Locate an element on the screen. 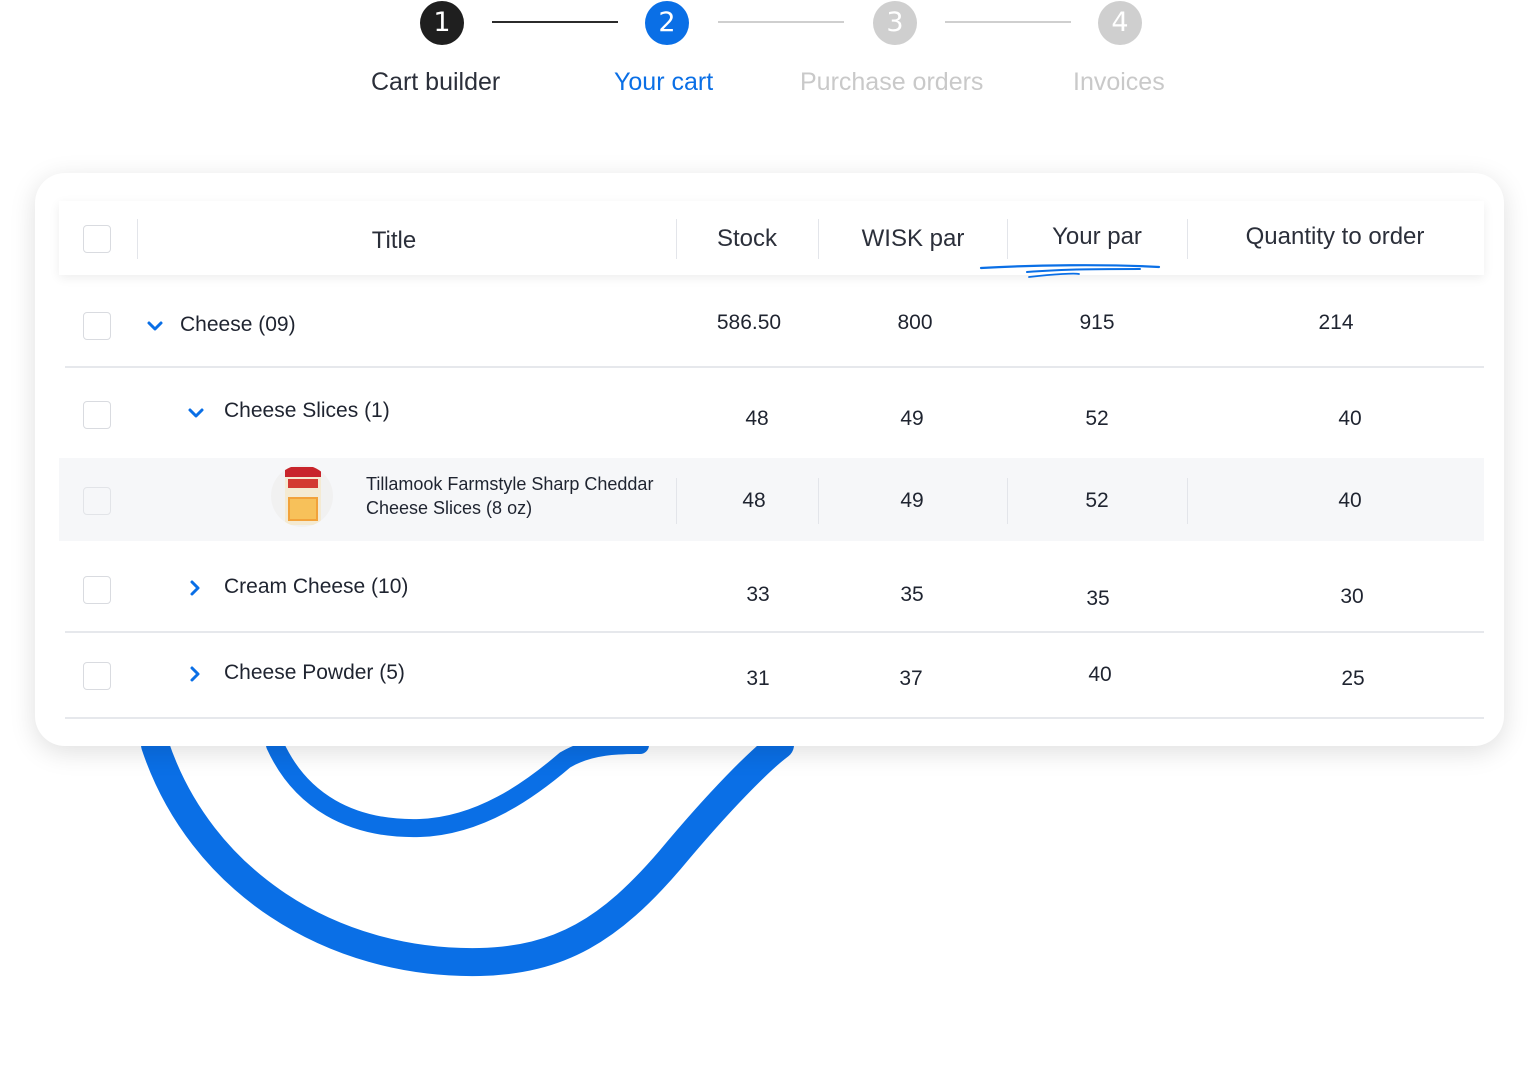 Image resolution: width=1537 pixels, height=1070 pixels. your-par-value: 40 is located at coordinates (1100, 674).